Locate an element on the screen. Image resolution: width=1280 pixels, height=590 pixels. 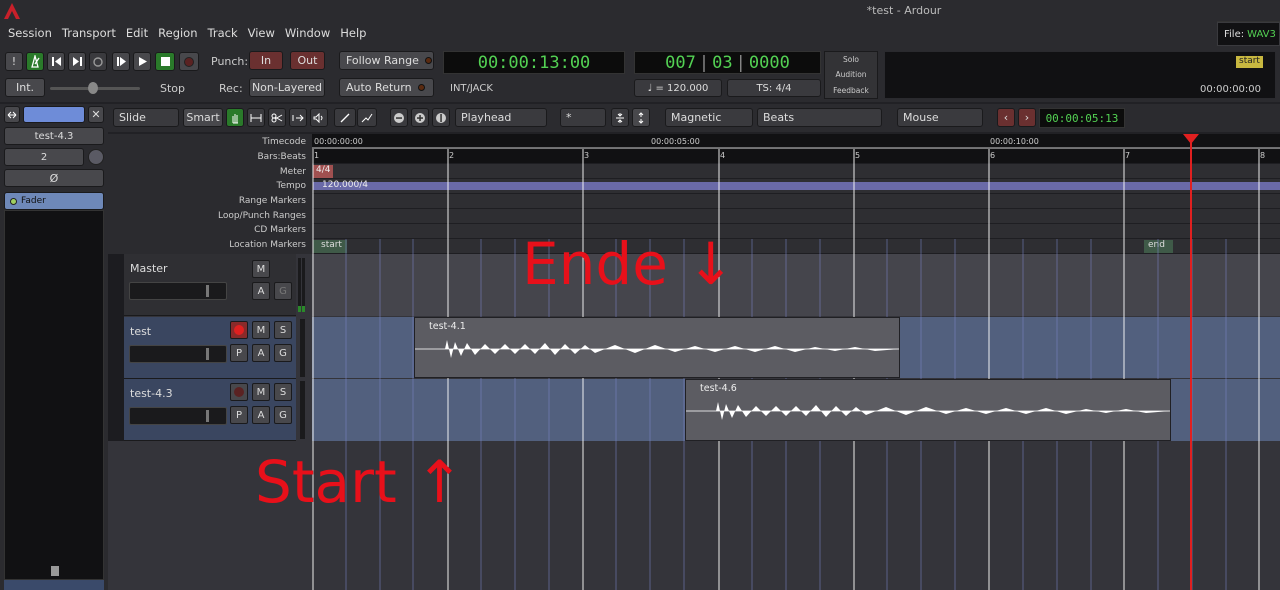
solo-label: Solo is located at coordinates (851, 59).